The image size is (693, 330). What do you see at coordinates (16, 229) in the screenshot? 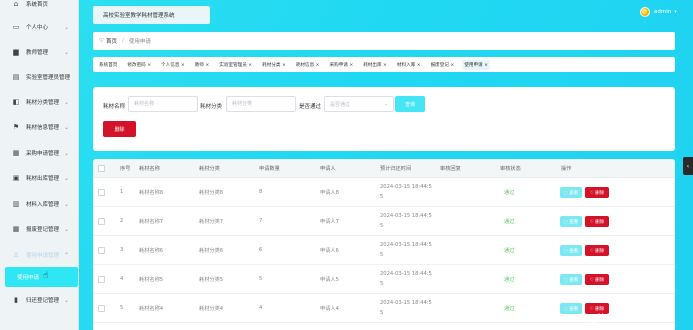
I see `grid-icon: ▦` at bounding box center [16, 229].